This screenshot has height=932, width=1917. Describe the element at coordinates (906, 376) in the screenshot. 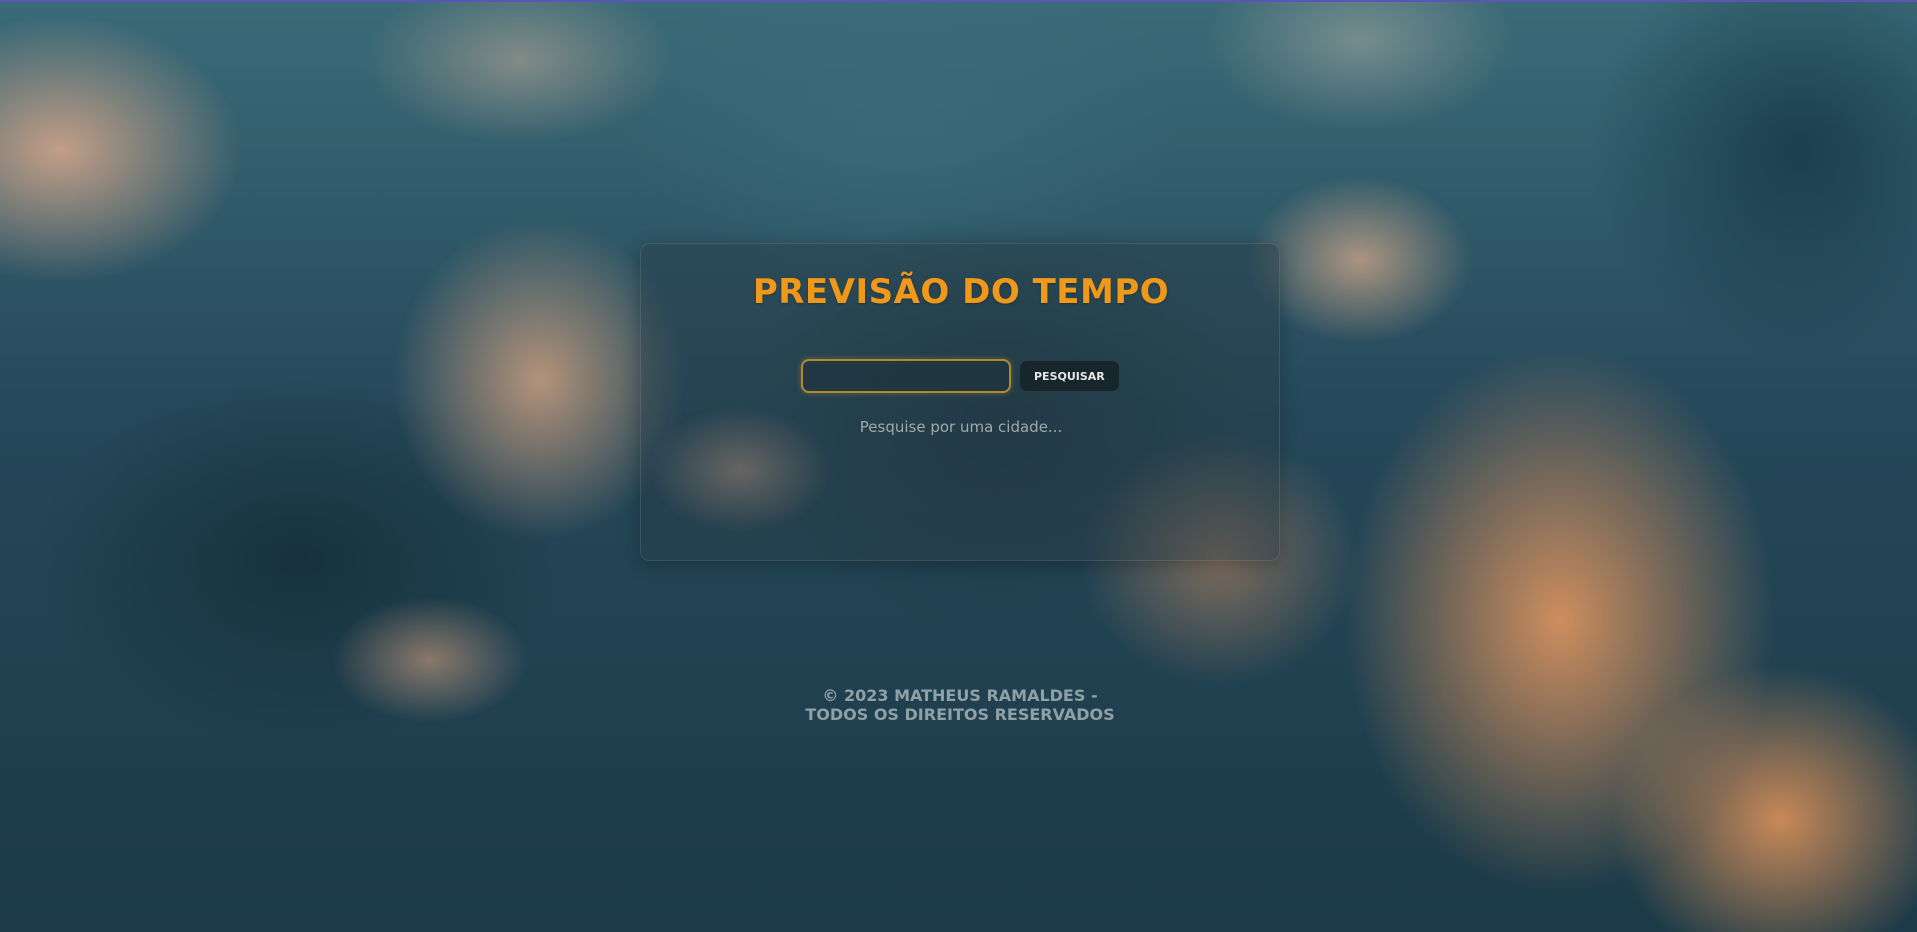

I see `city-search-input` at that location.